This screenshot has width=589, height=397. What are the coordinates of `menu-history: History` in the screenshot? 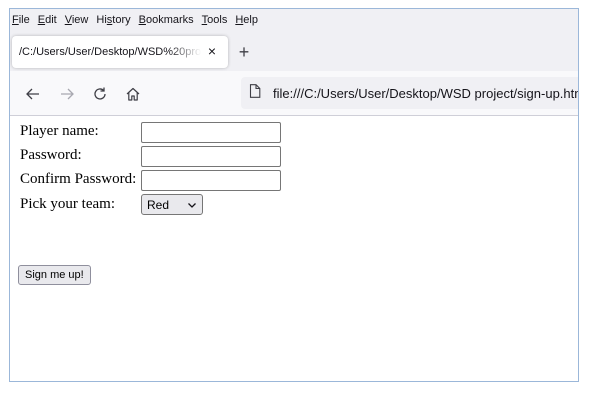 It's located at (113, 20).